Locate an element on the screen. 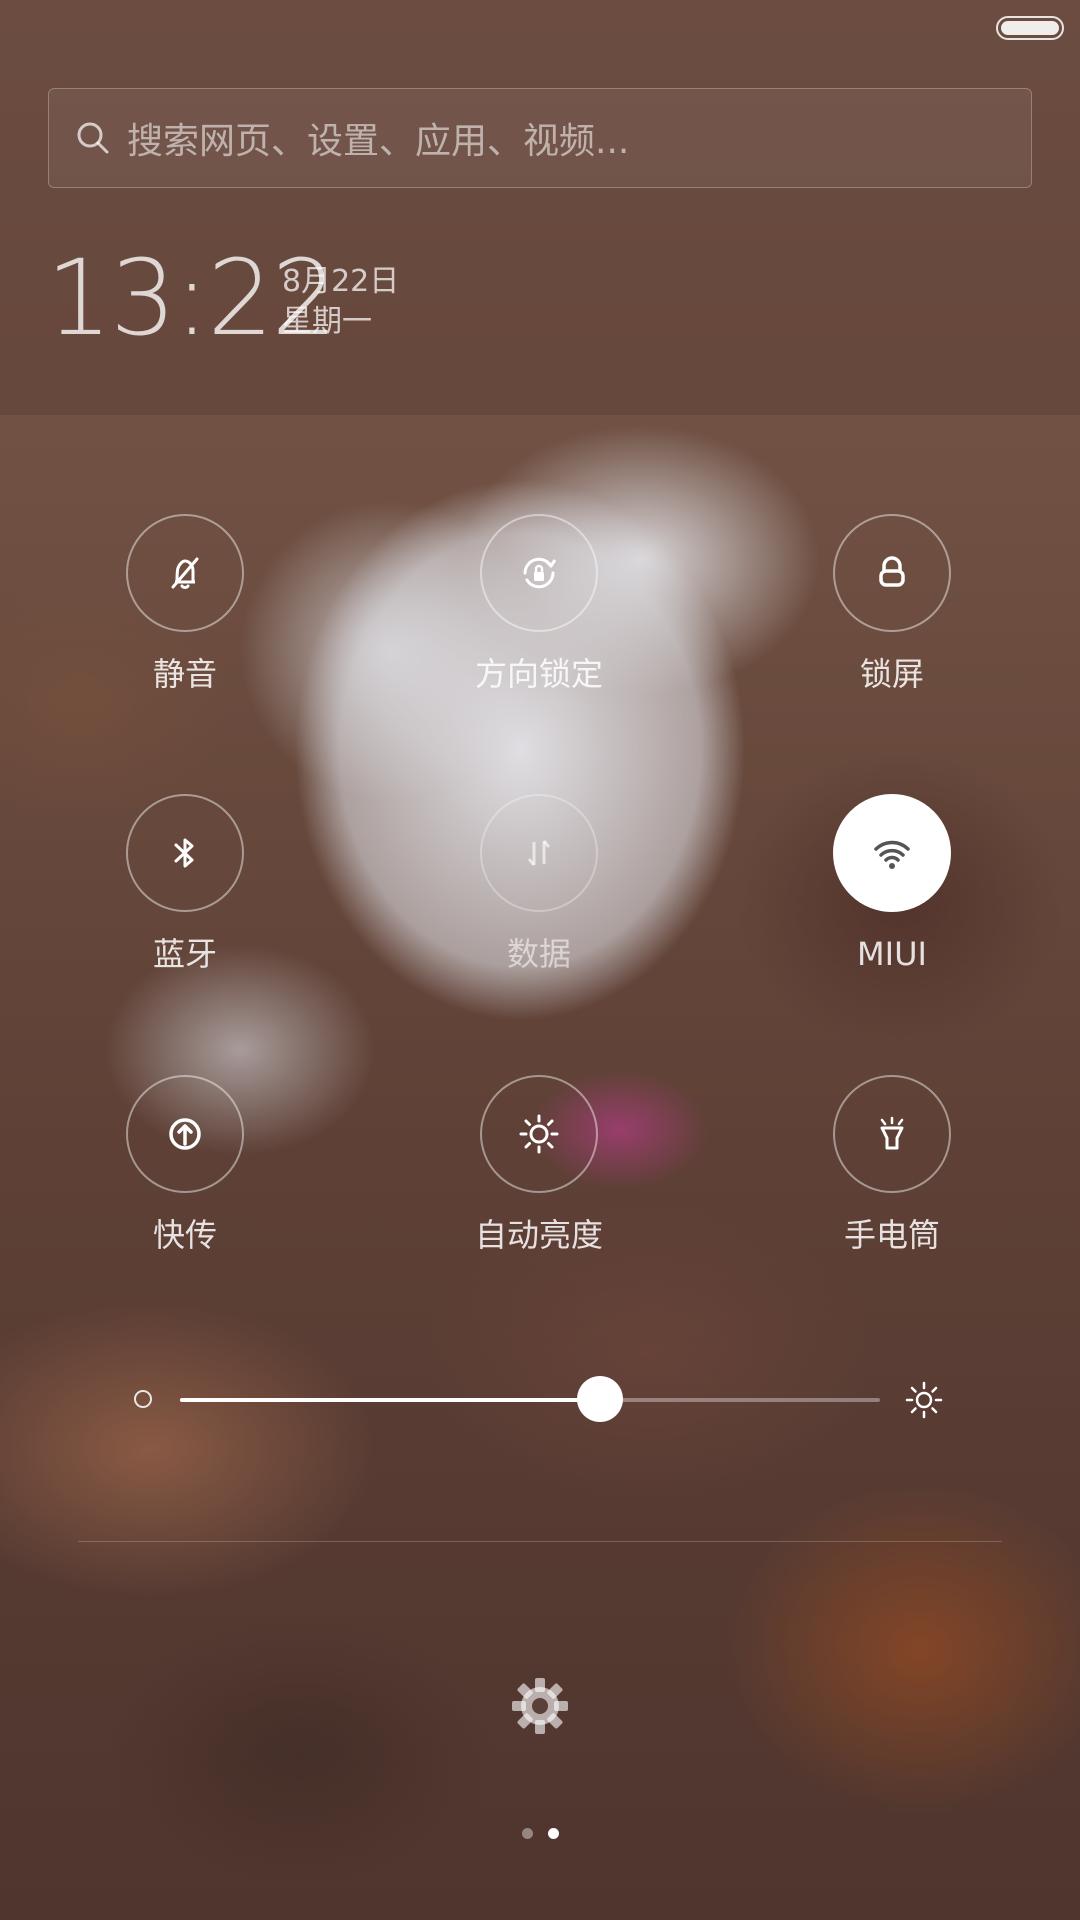 This screenshot has height=1920, width=1080. page-indicator is located at coordinates (542, 1834).